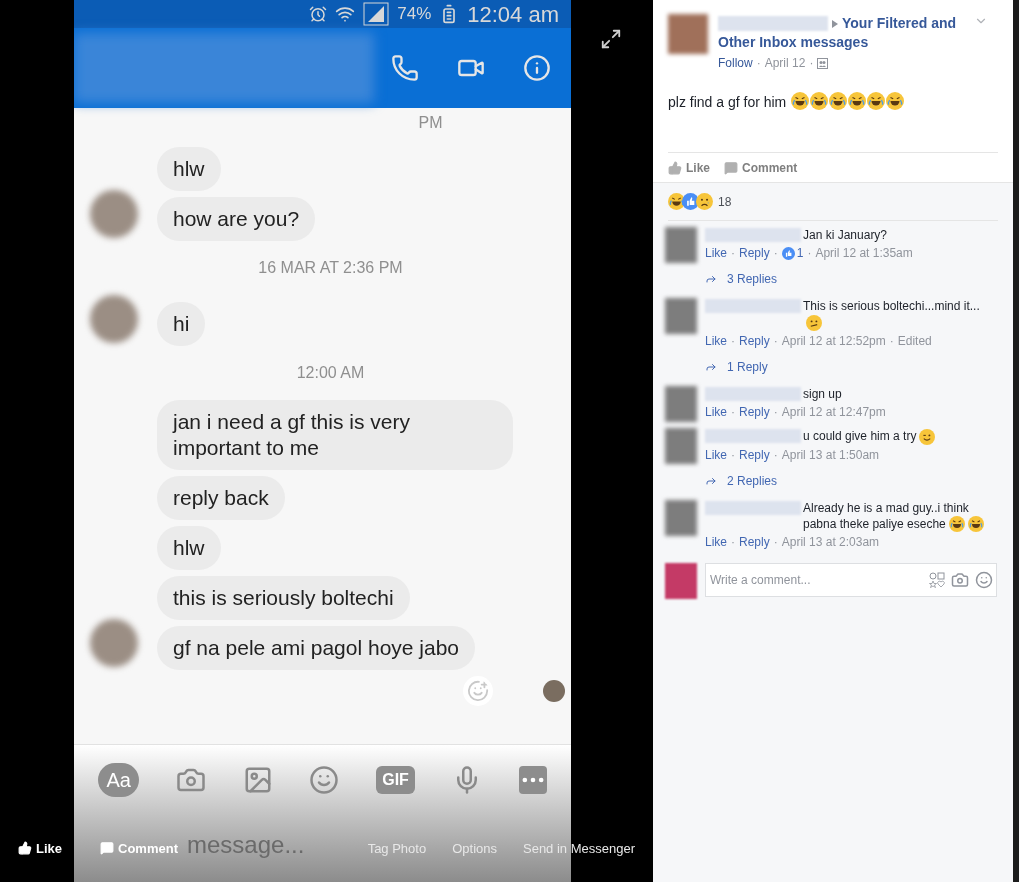  What do you see at coordinates (823, 63) in the screenshot?
I see `audience-icon` at bounding box center [823, 63].